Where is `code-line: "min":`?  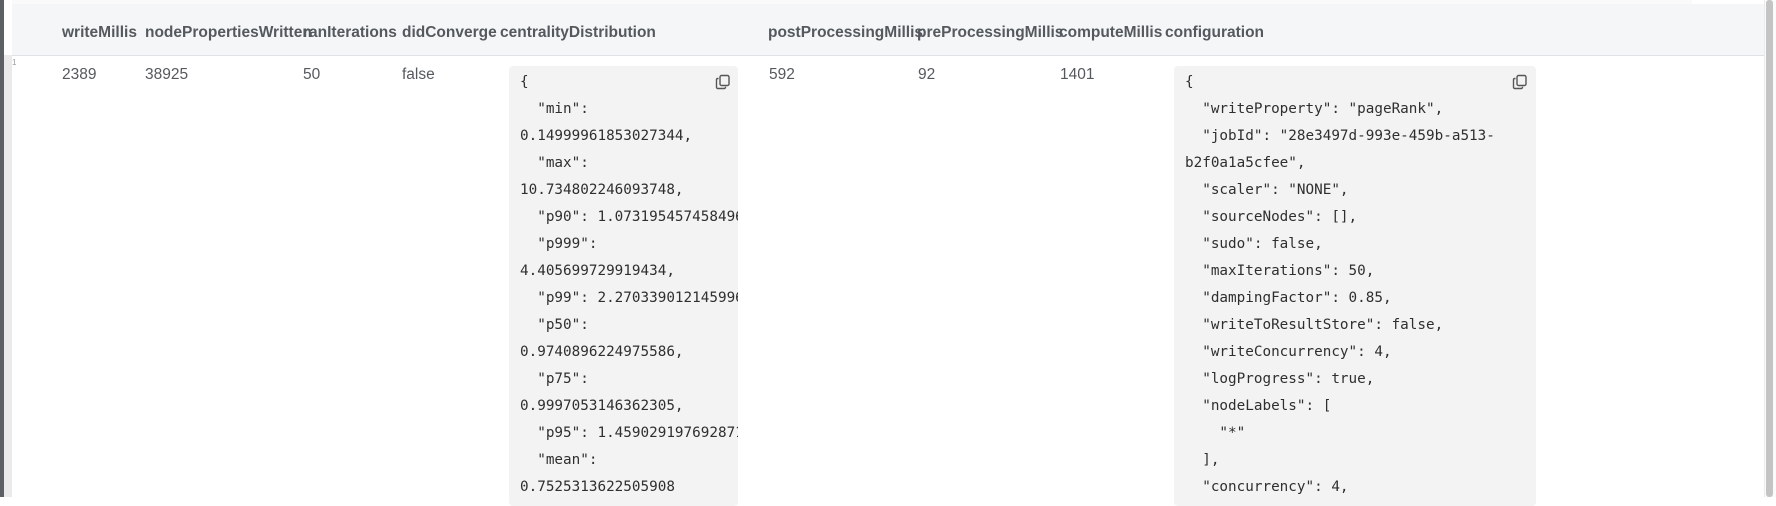 code-line: "min": is located at coordinates (554, 109).